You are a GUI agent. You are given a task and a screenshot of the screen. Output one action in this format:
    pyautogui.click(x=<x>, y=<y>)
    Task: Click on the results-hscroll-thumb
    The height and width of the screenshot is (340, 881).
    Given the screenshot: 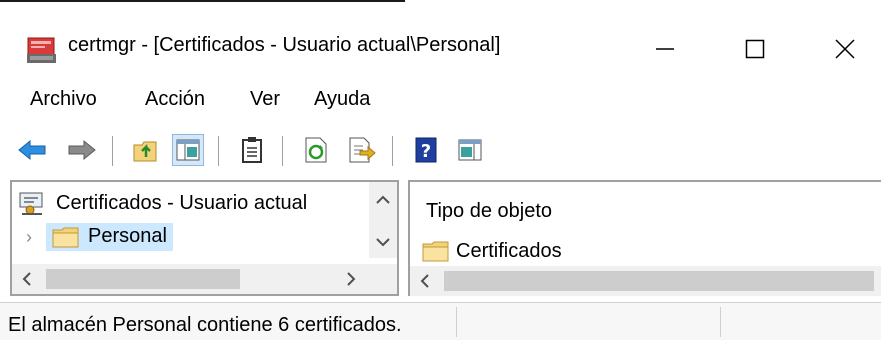 What is the action you would take?
    pyautogui.click(x=659, y=281)
    